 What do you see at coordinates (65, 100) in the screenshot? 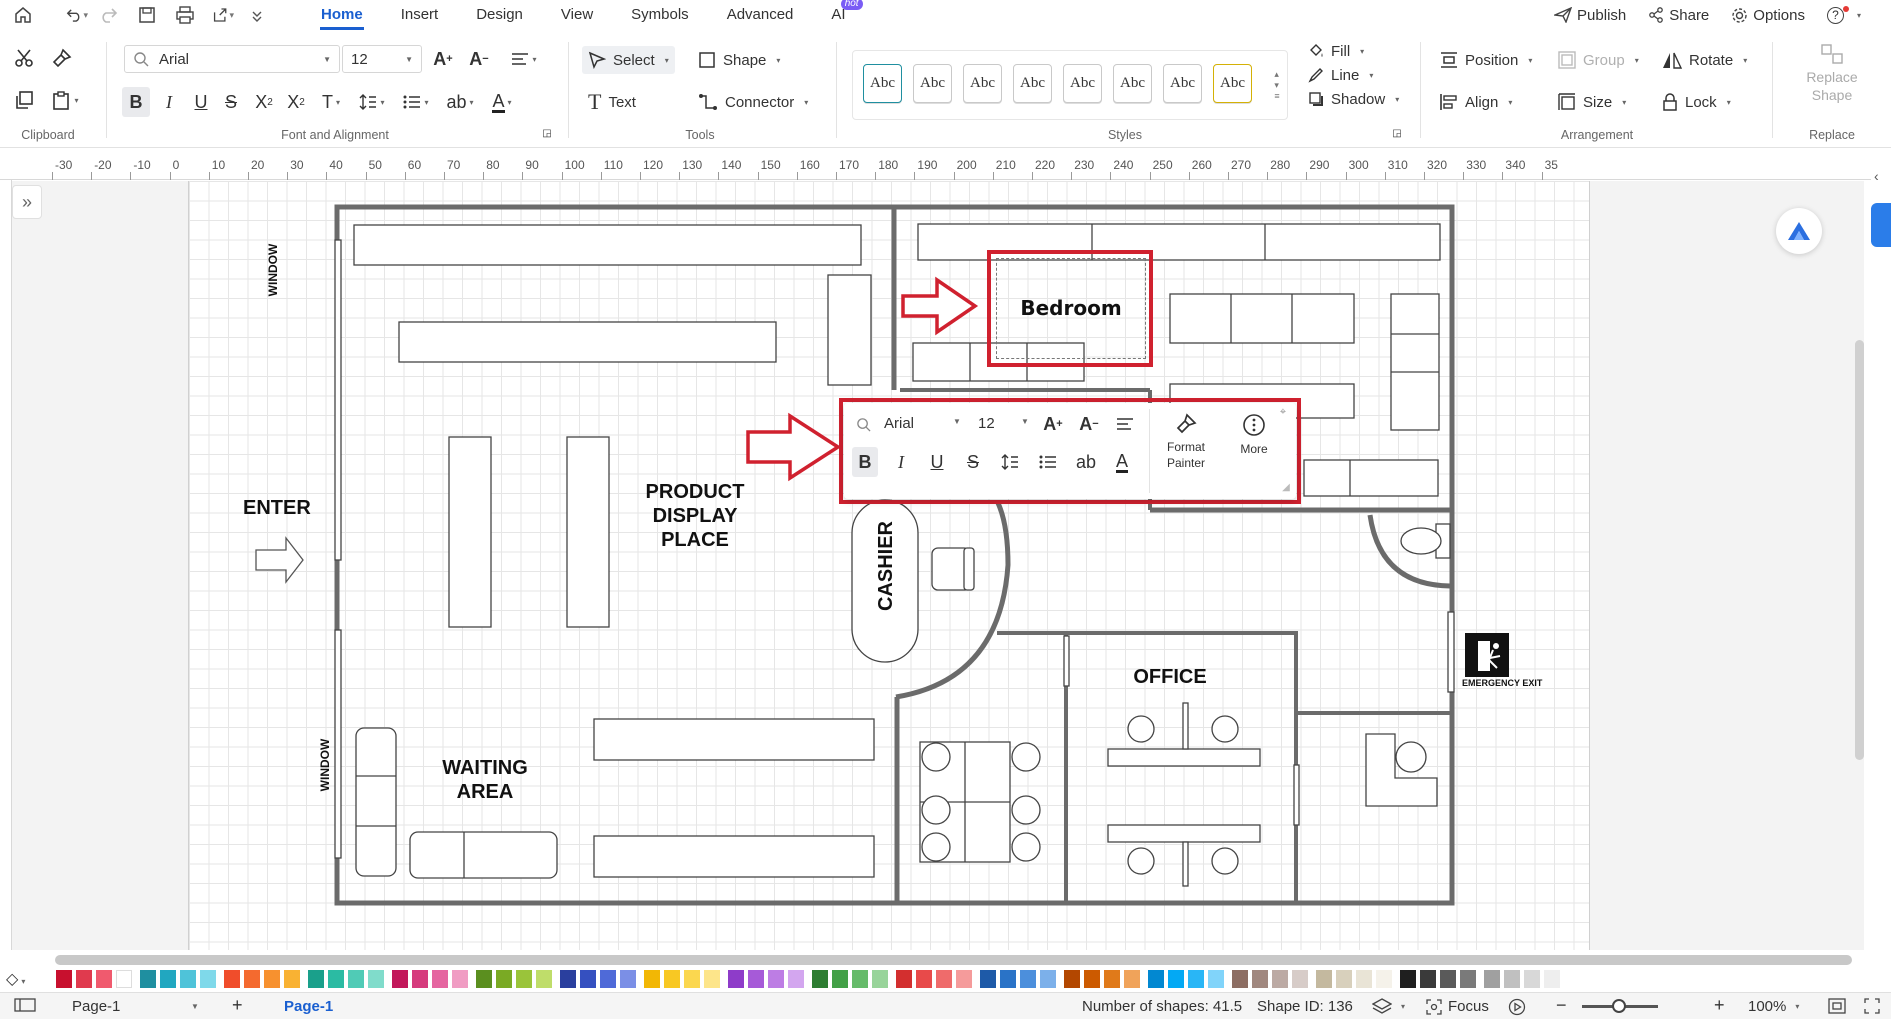
I see `paste-icon: ▾` at bounding box center [65, 100].